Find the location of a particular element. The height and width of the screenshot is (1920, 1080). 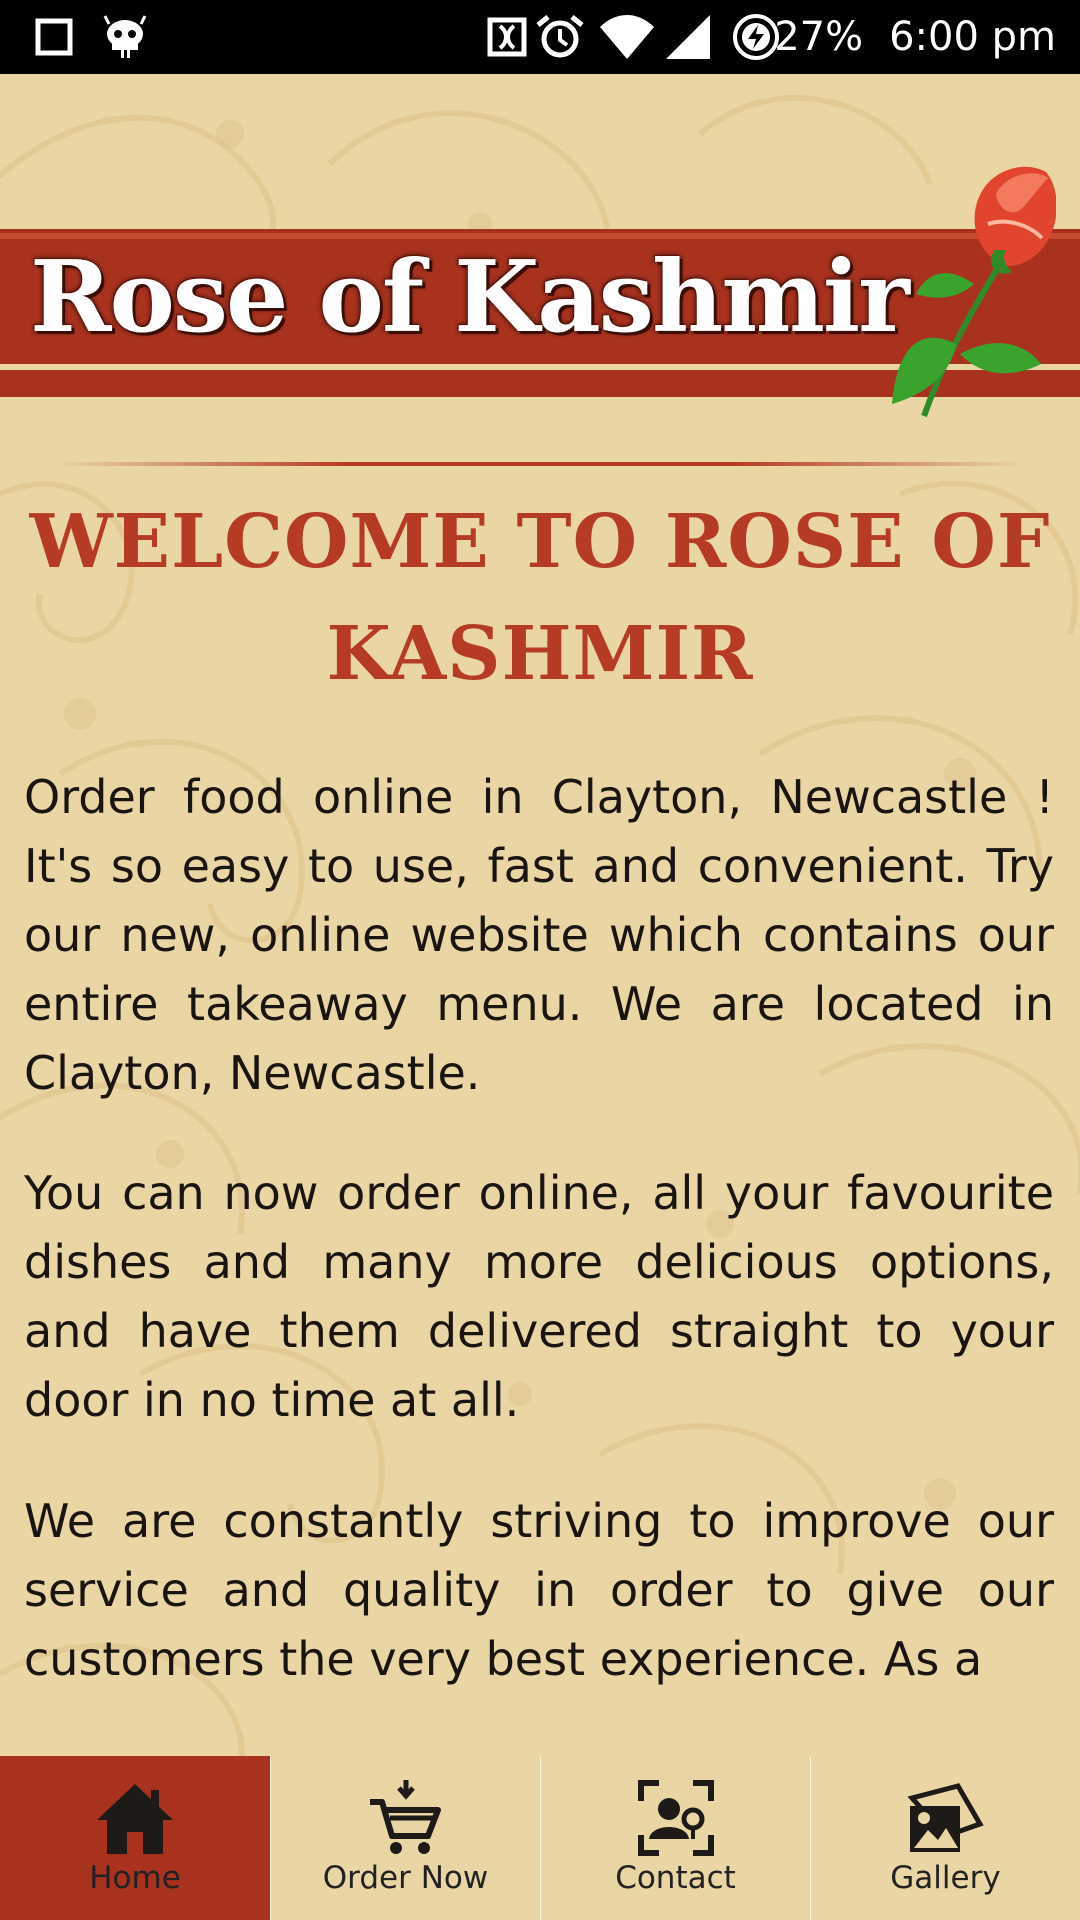

nav-home-label: Home is located at coordinates (135, 1878).